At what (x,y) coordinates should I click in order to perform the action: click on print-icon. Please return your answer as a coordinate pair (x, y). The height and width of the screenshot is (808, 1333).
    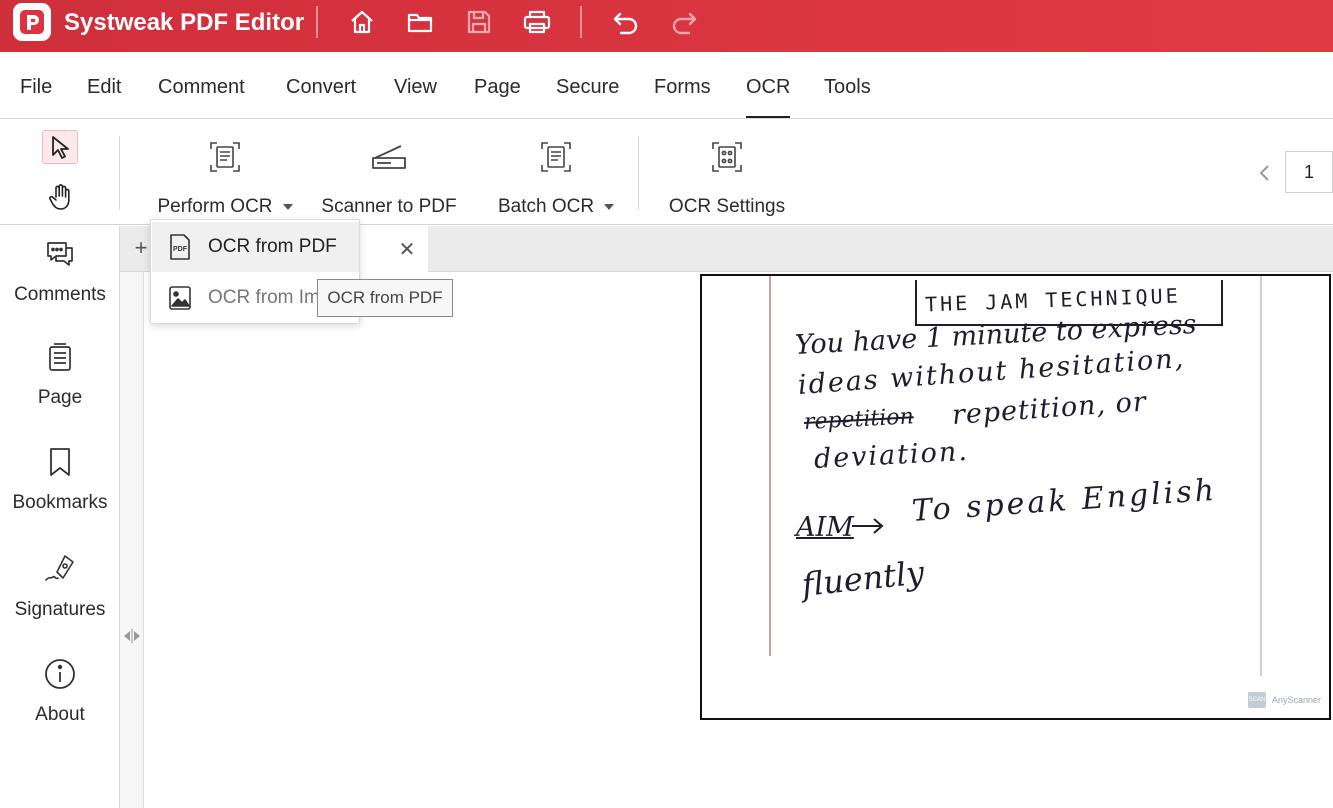
    Looking at the image, I should click on (537, 22).